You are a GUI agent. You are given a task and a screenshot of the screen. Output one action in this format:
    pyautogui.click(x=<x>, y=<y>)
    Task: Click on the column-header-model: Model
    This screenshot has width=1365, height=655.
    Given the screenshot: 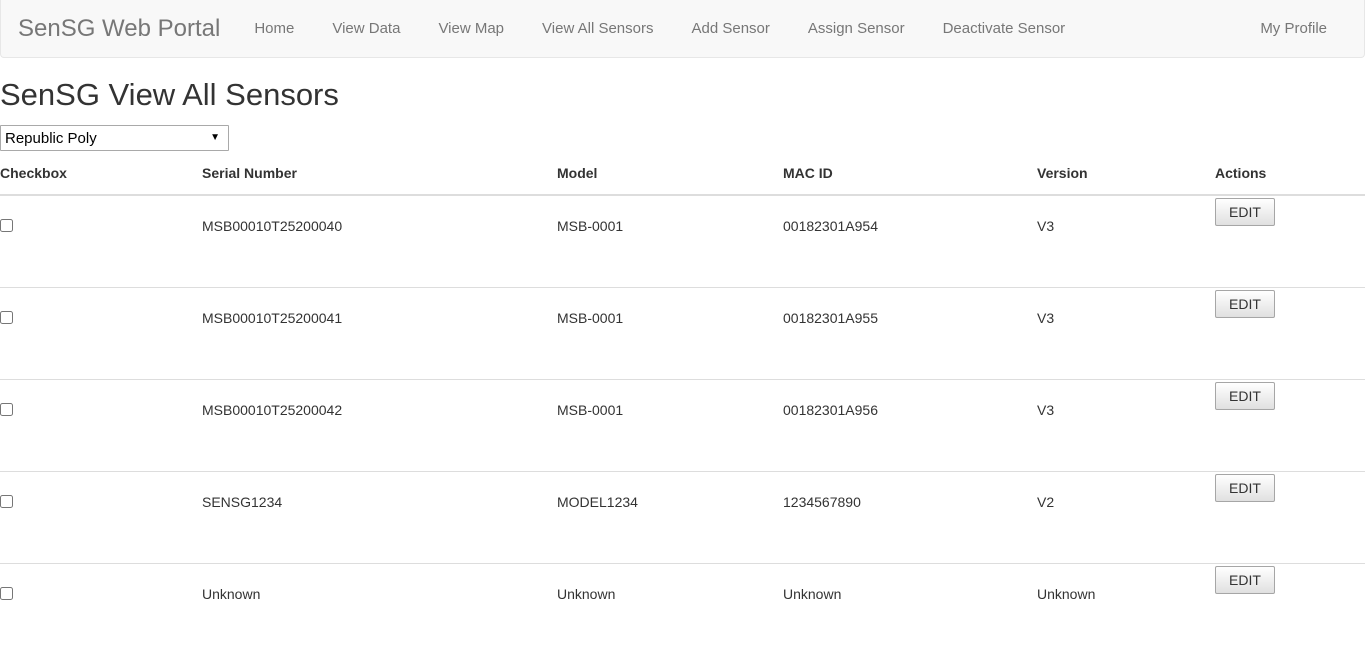 What is the action you would take?
    pyautogui.click(x=670, y=181)
    